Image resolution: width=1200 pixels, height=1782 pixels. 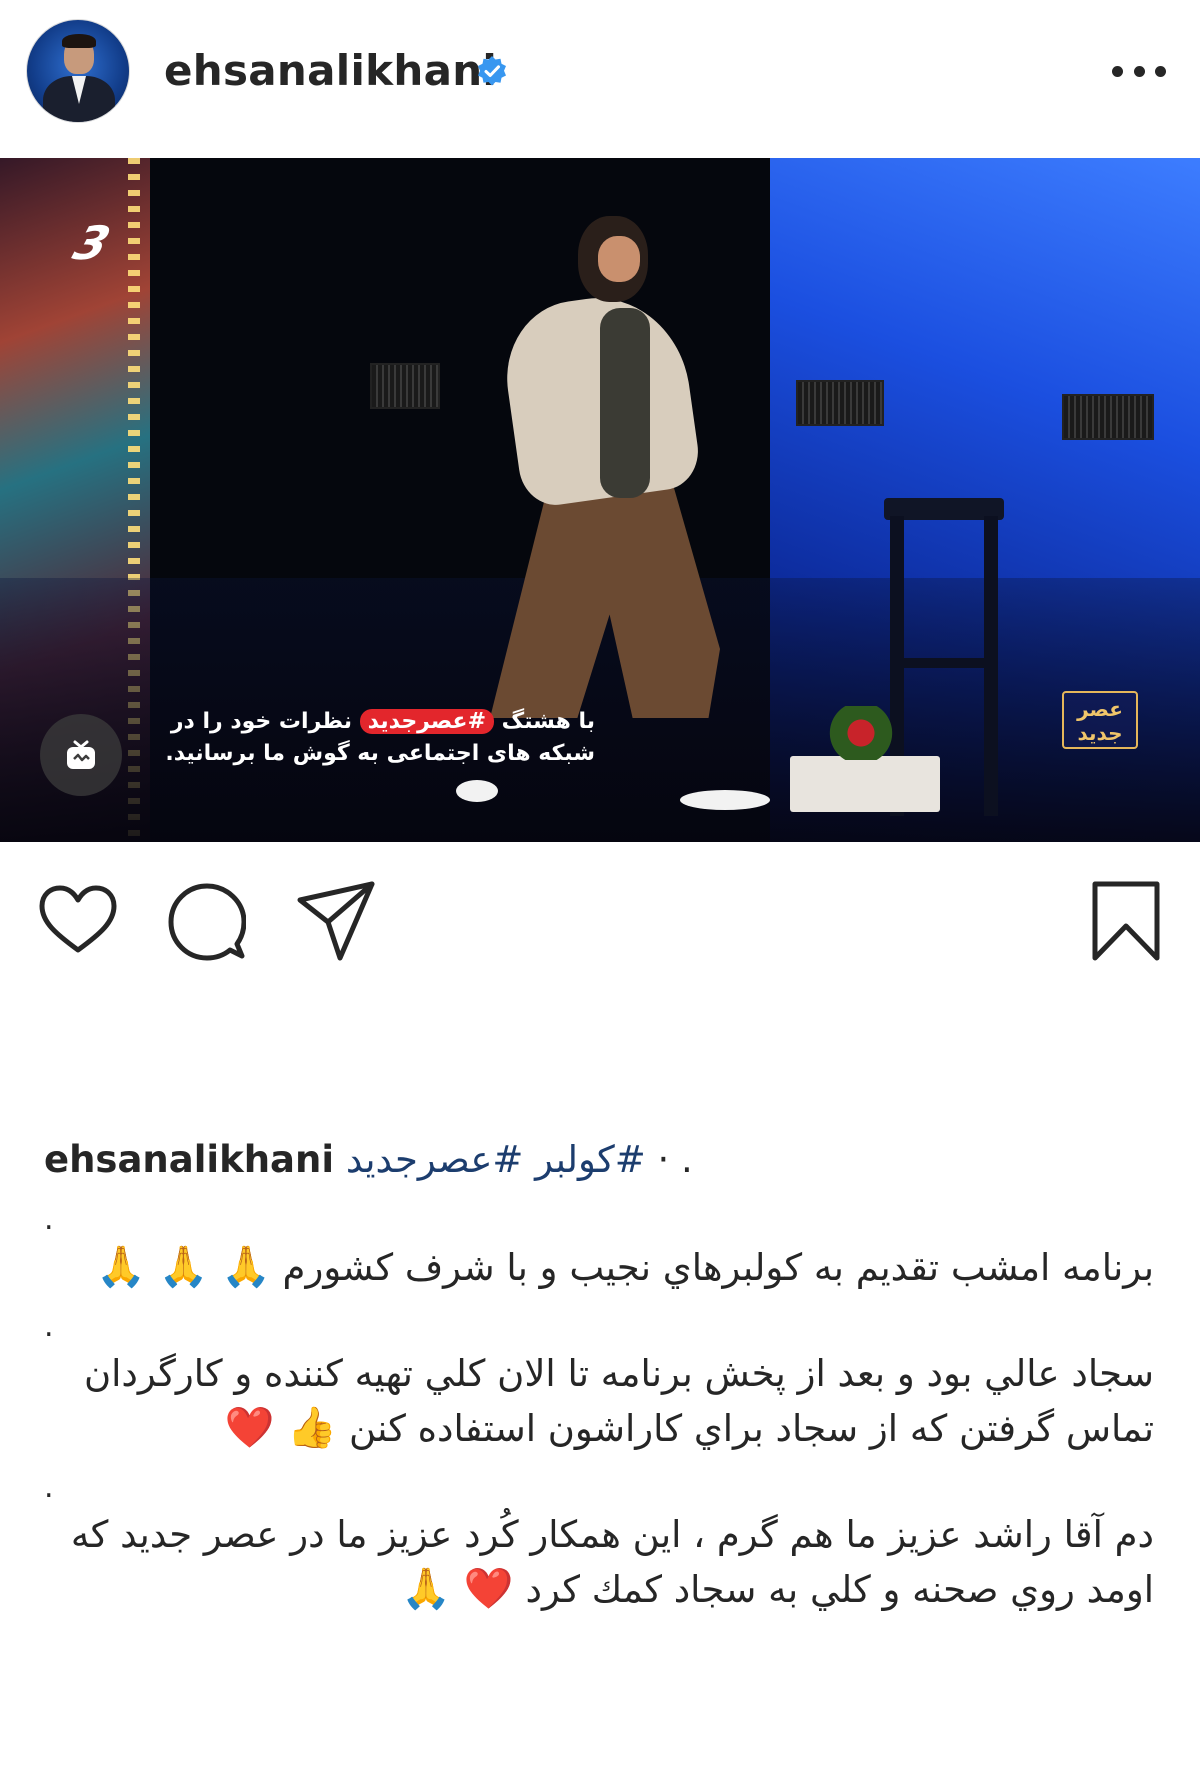 What do you see at coordinates (492, 71) in the screenshot?
I see `verified-badge-icon` at bounding box center [492, 71].